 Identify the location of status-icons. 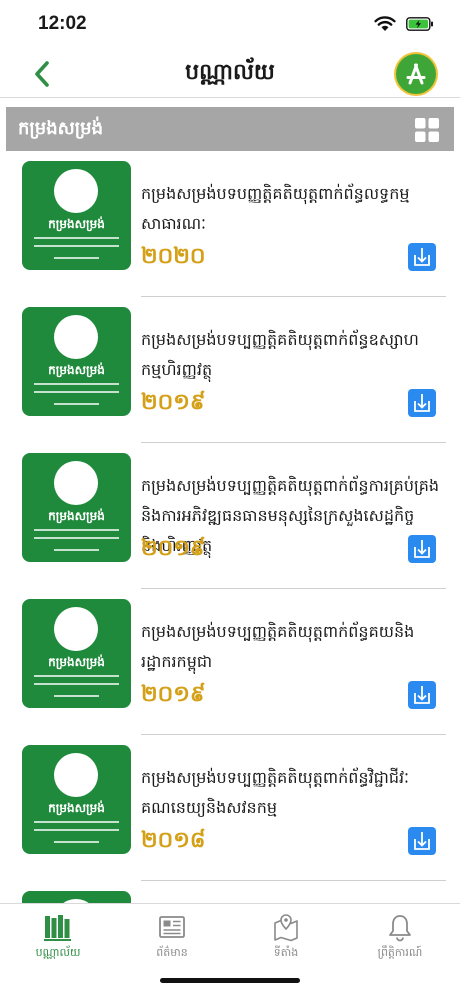
(404, 24).